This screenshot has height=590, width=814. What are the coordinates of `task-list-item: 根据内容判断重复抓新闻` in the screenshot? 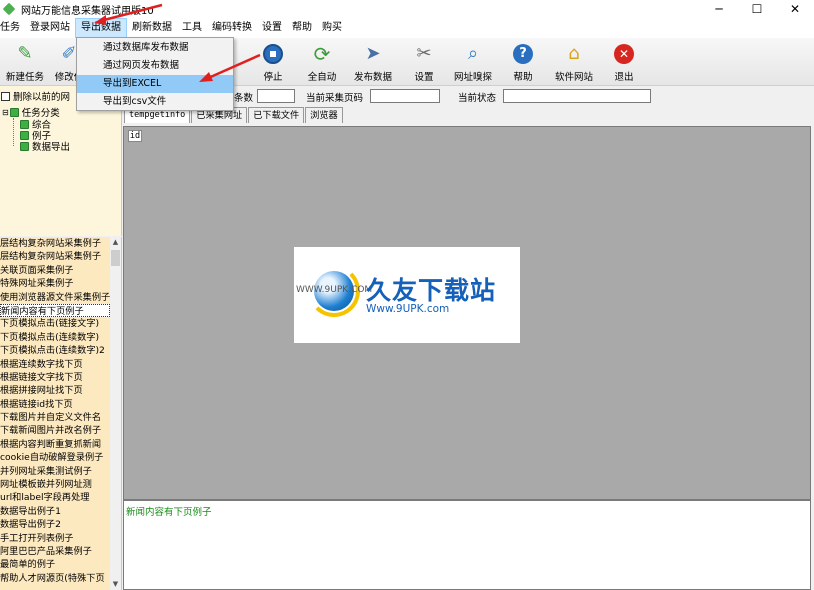 It's located at (55, 444).